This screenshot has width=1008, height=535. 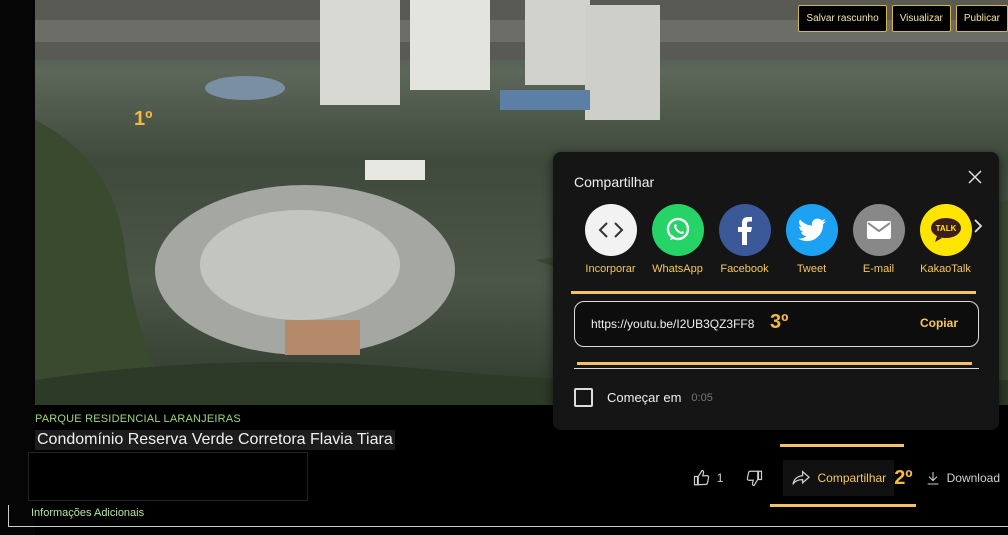 I want to click on additional-info-bar: Informações Adicionais, so click(x=508, y=516).